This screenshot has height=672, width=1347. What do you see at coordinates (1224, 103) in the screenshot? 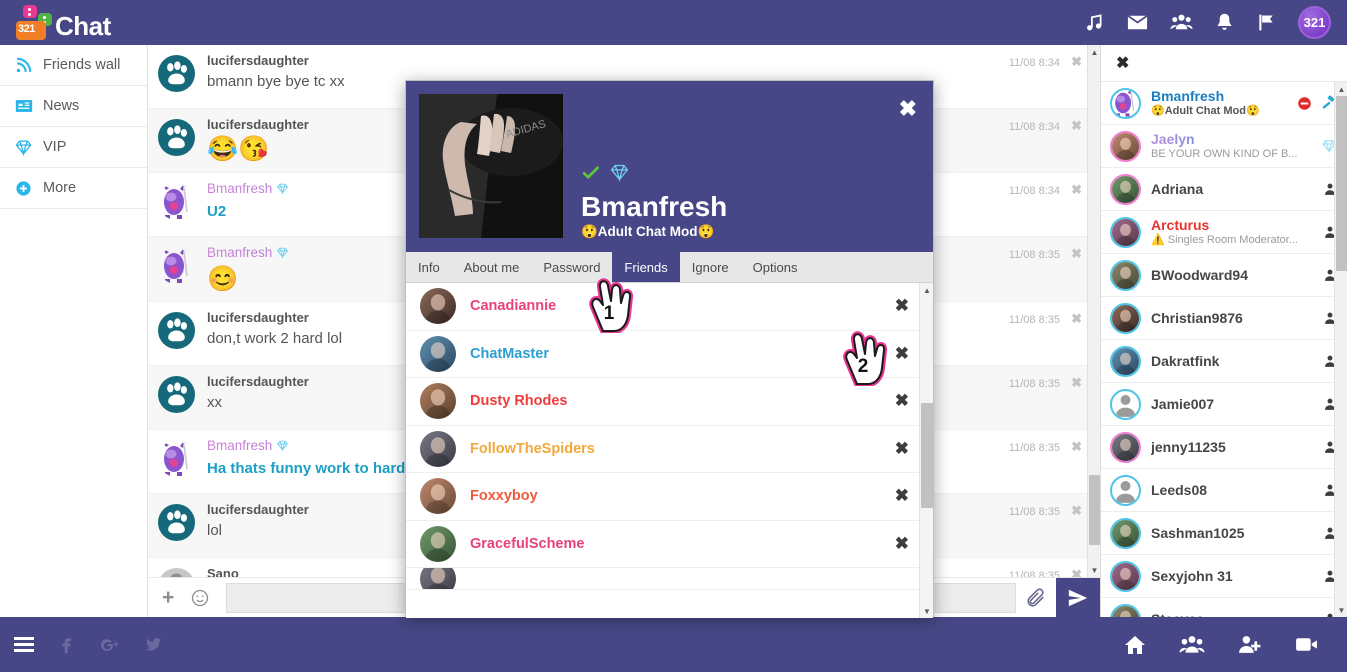
I see `user-list-item: Bmanfresh 😲Adult Chat Mod😲` at bounding box center [1224, 103].